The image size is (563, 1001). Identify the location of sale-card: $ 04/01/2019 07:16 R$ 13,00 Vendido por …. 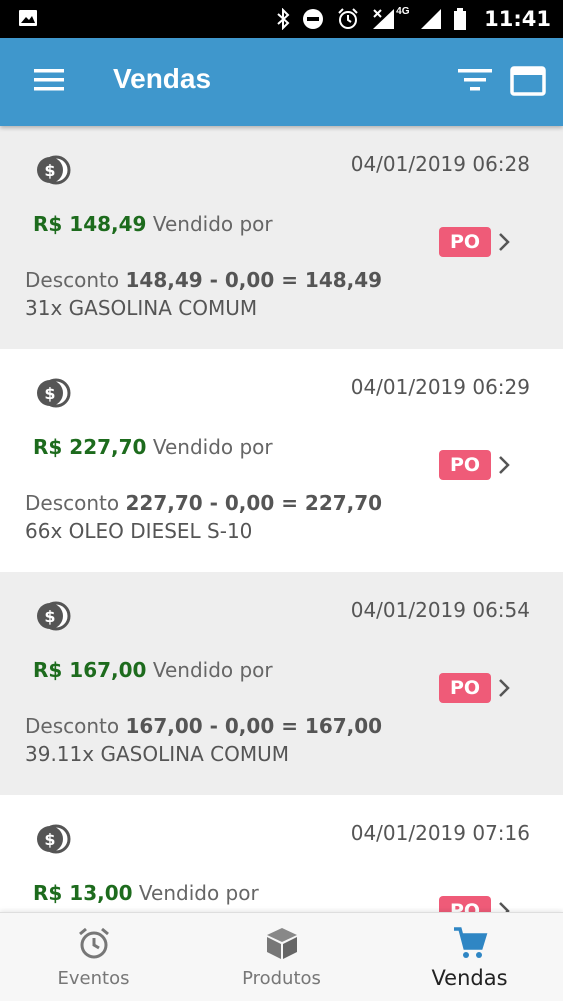
(281, 853).